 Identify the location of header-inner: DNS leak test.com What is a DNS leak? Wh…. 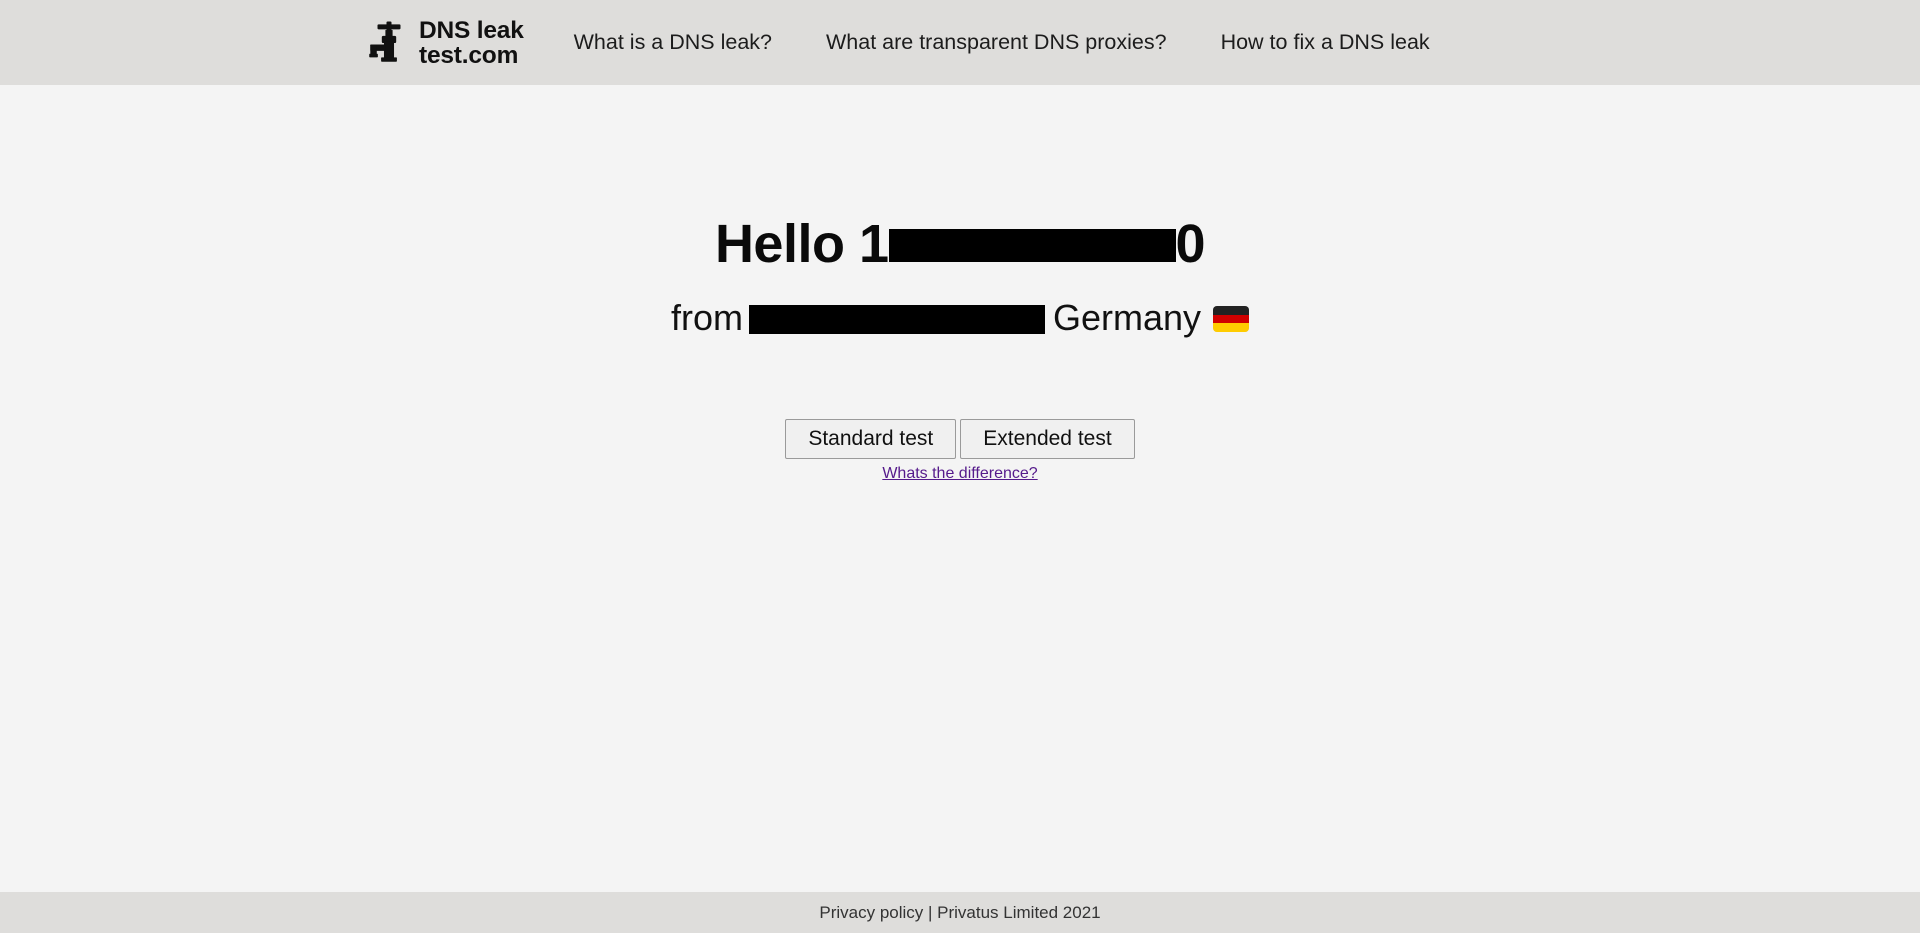
(898, 43).